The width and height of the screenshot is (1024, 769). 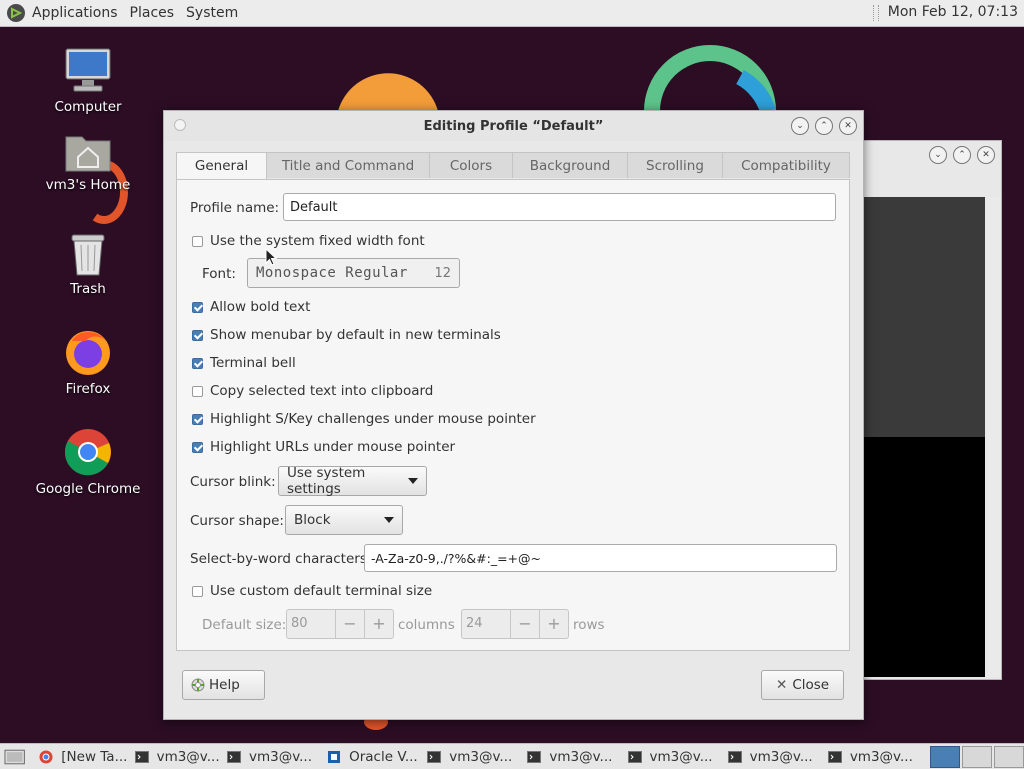 What do you see at coordinates (251, 307) in the screenshot?
I see `allow-bold-checkbox: Allow bold text` at bounding box center [251, 307].